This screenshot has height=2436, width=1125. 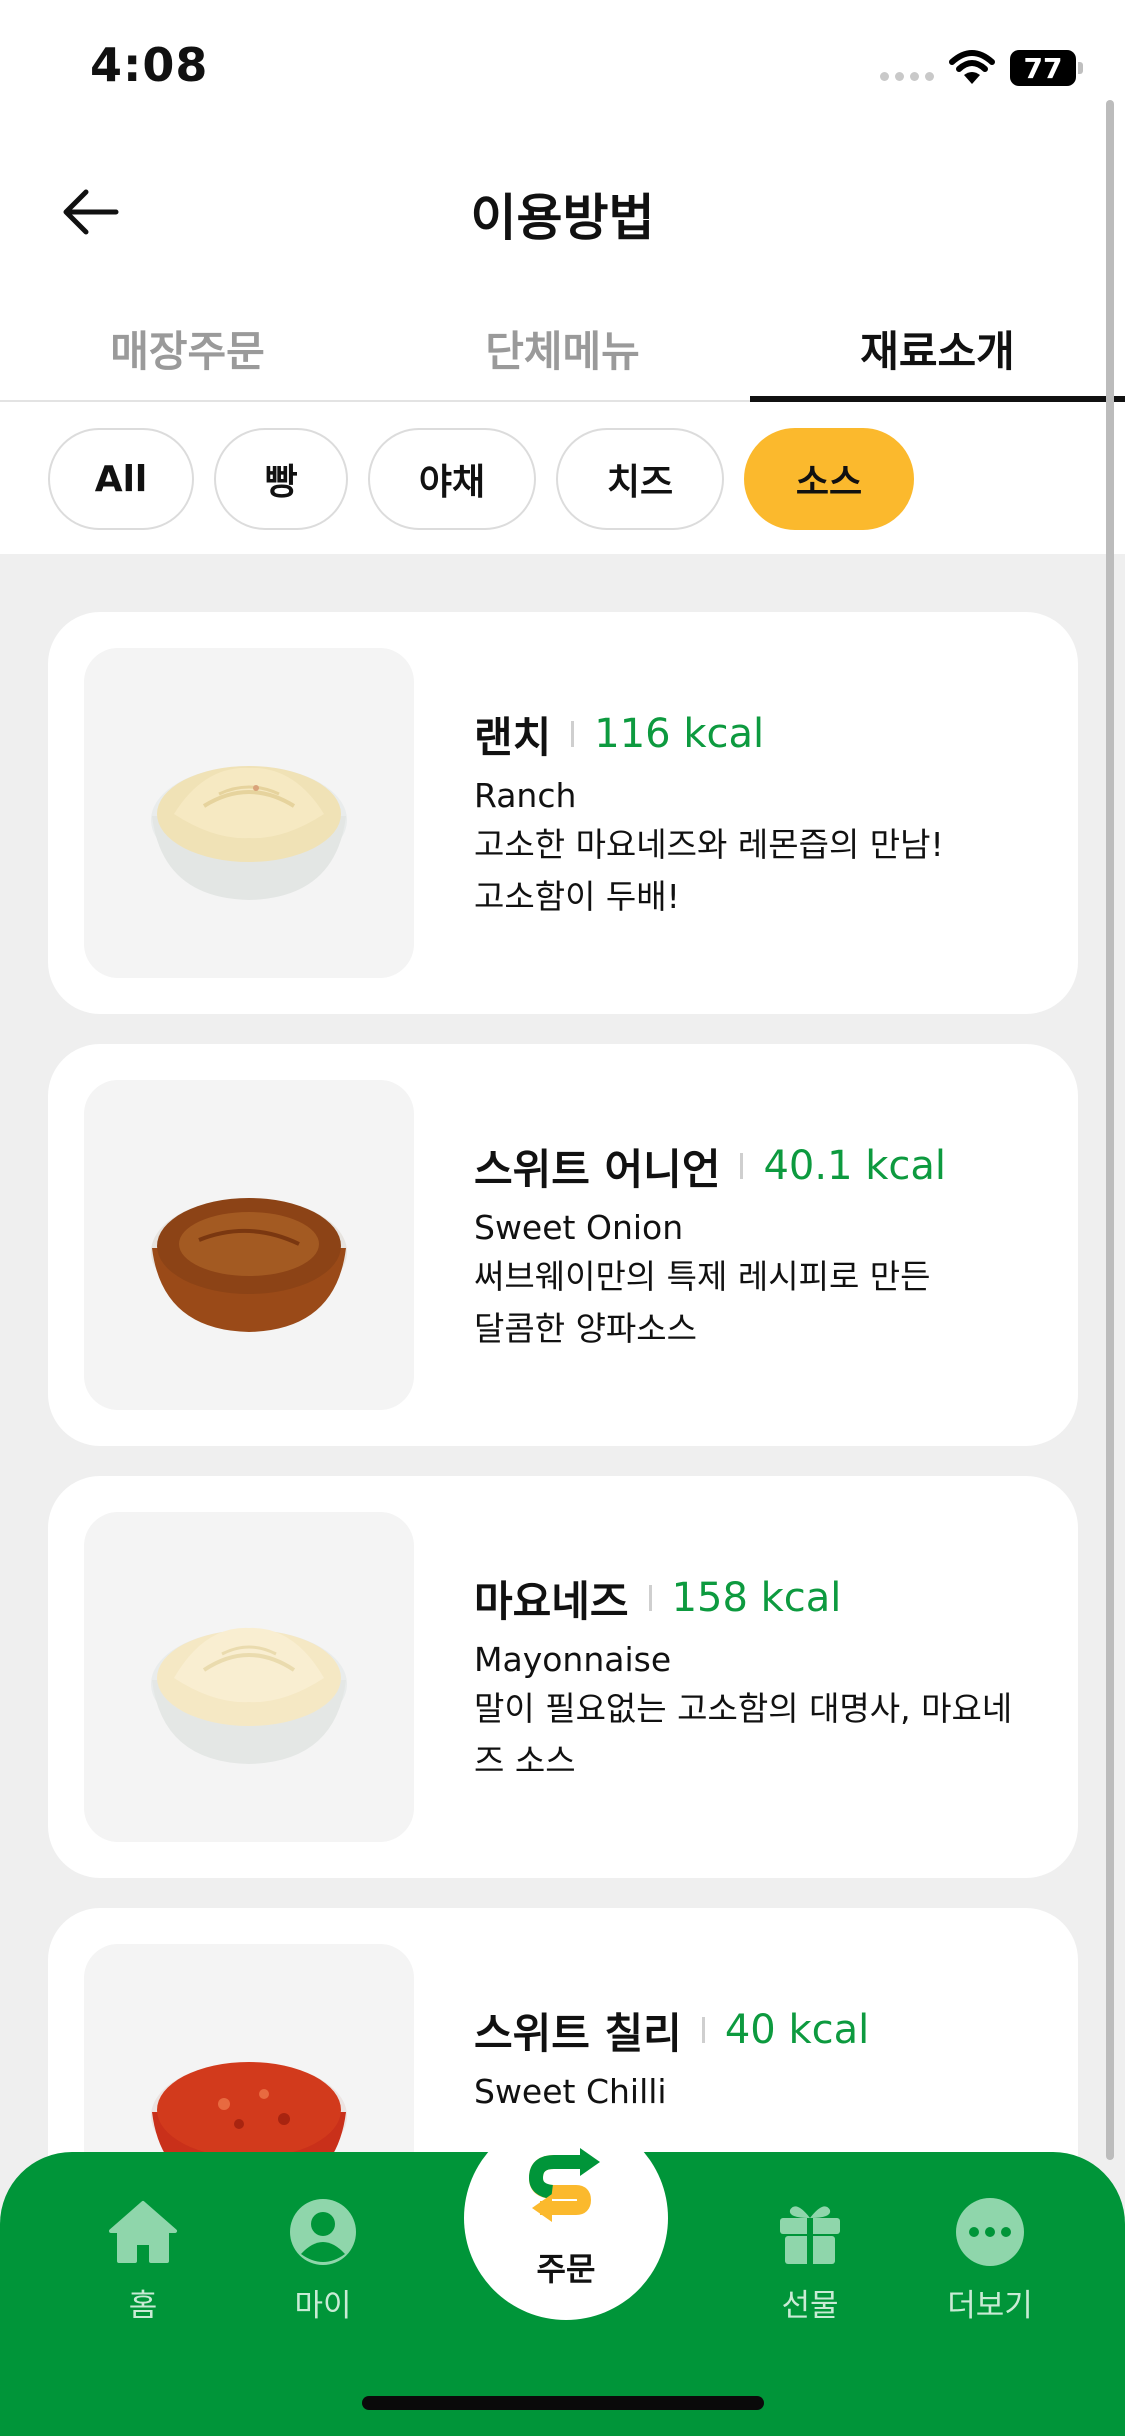 What do you see at coordinates (149, 65) in the screenshot?
I see `status-time: 4:08` at bounding box center [149, 65].